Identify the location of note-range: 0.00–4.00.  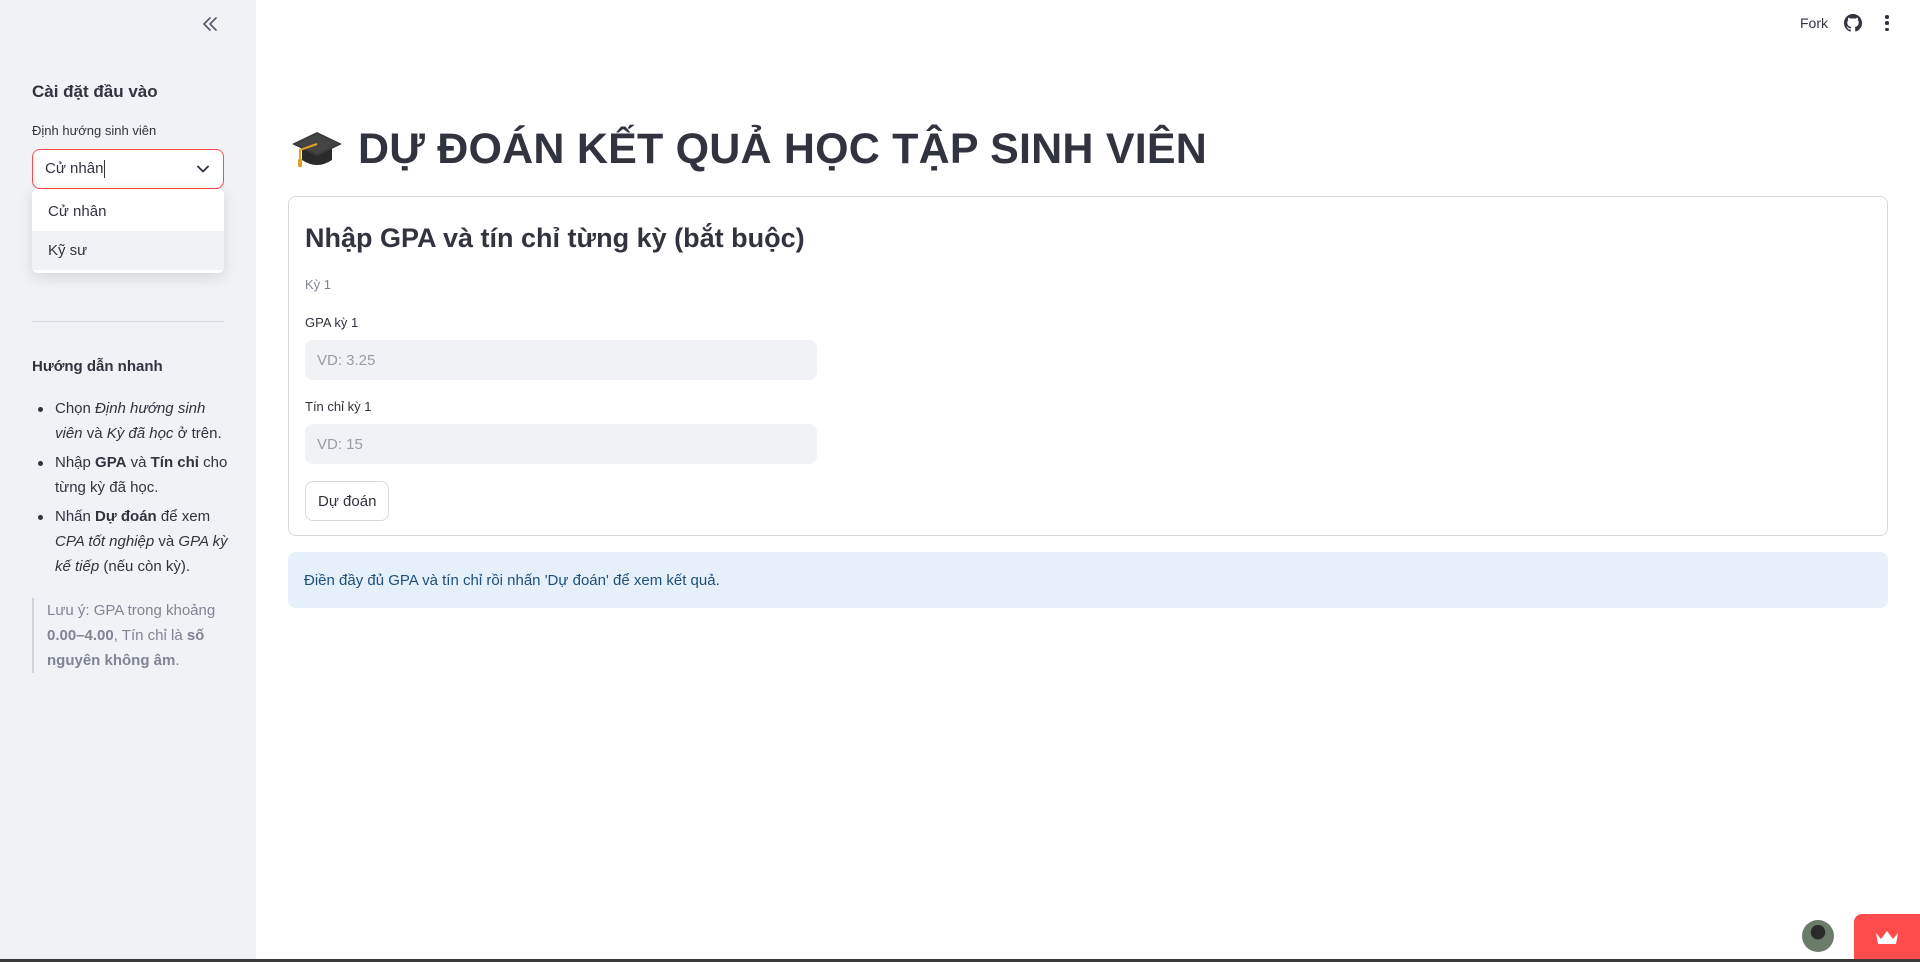
(80, 635).